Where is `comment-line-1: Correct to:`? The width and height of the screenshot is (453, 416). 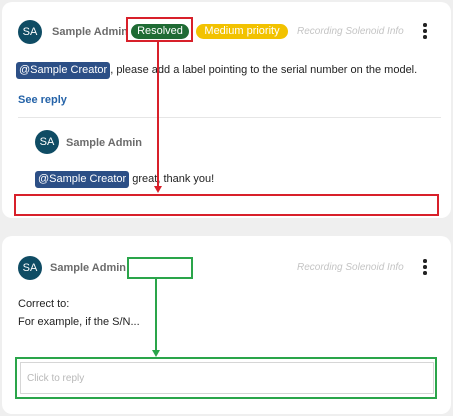
comment-line-1: Correct to: is located at coordinates (44, 304).